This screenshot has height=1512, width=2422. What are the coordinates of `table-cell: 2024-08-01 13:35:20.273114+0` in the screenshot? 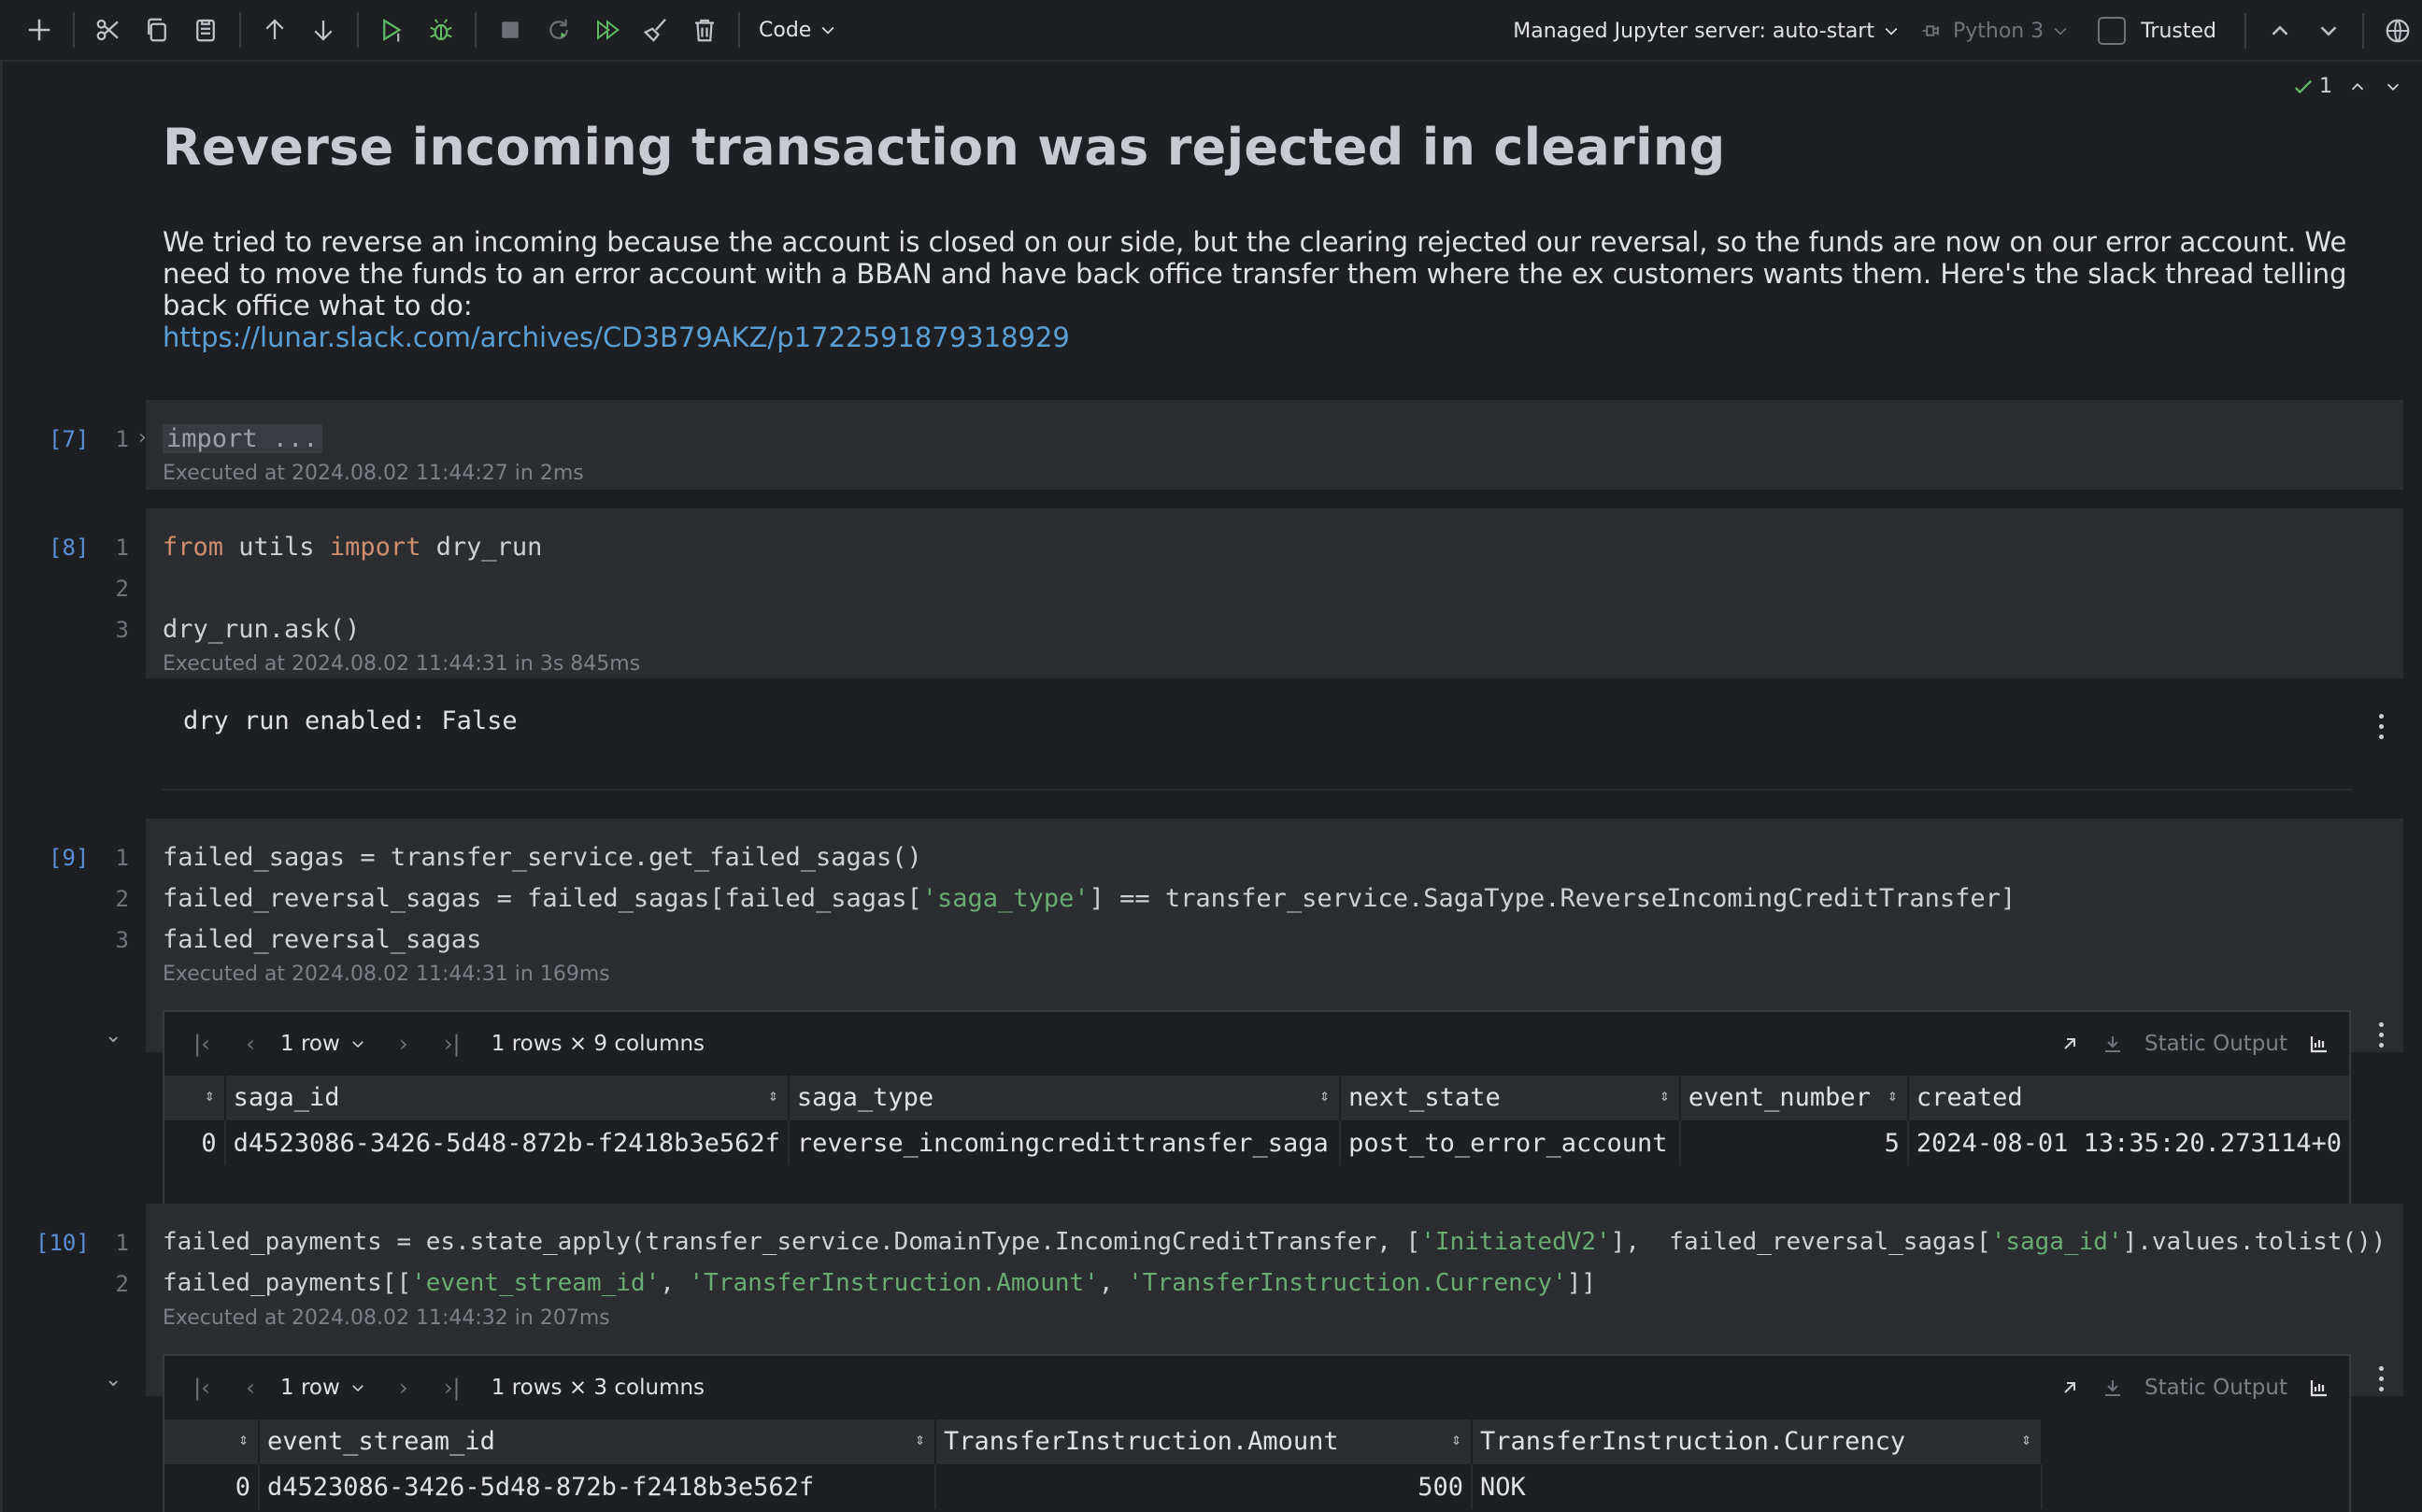 It's located at (2128, 1142).